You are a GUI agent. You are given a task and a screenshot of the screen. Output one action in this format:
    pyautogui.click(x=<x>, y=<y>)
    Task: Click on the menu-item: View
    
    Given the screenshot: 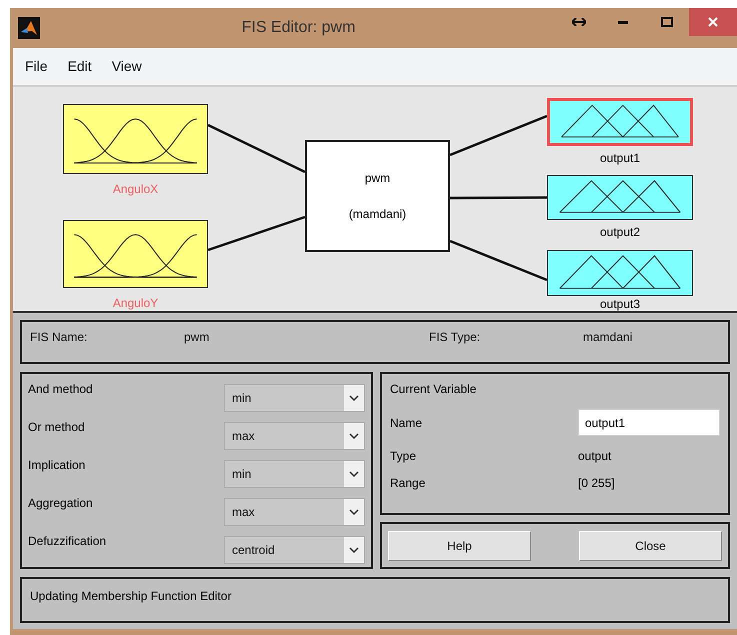 What is the action you would take?
    pyautogui.click(x=127, y=66)
    